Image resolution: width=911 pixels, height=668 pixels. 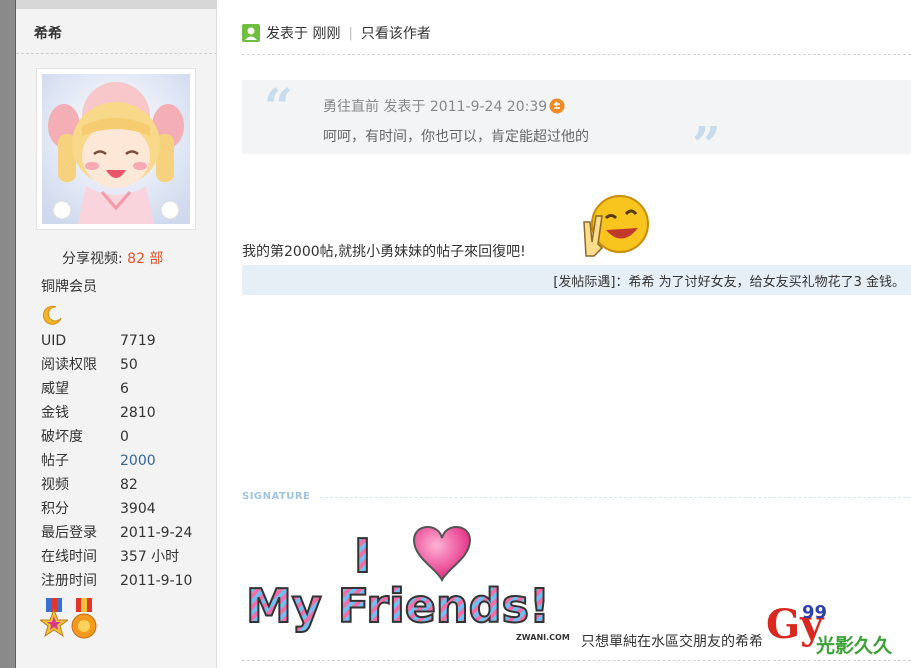 I want to click on posts-count-link: 2000, so click(x=138, y=464).